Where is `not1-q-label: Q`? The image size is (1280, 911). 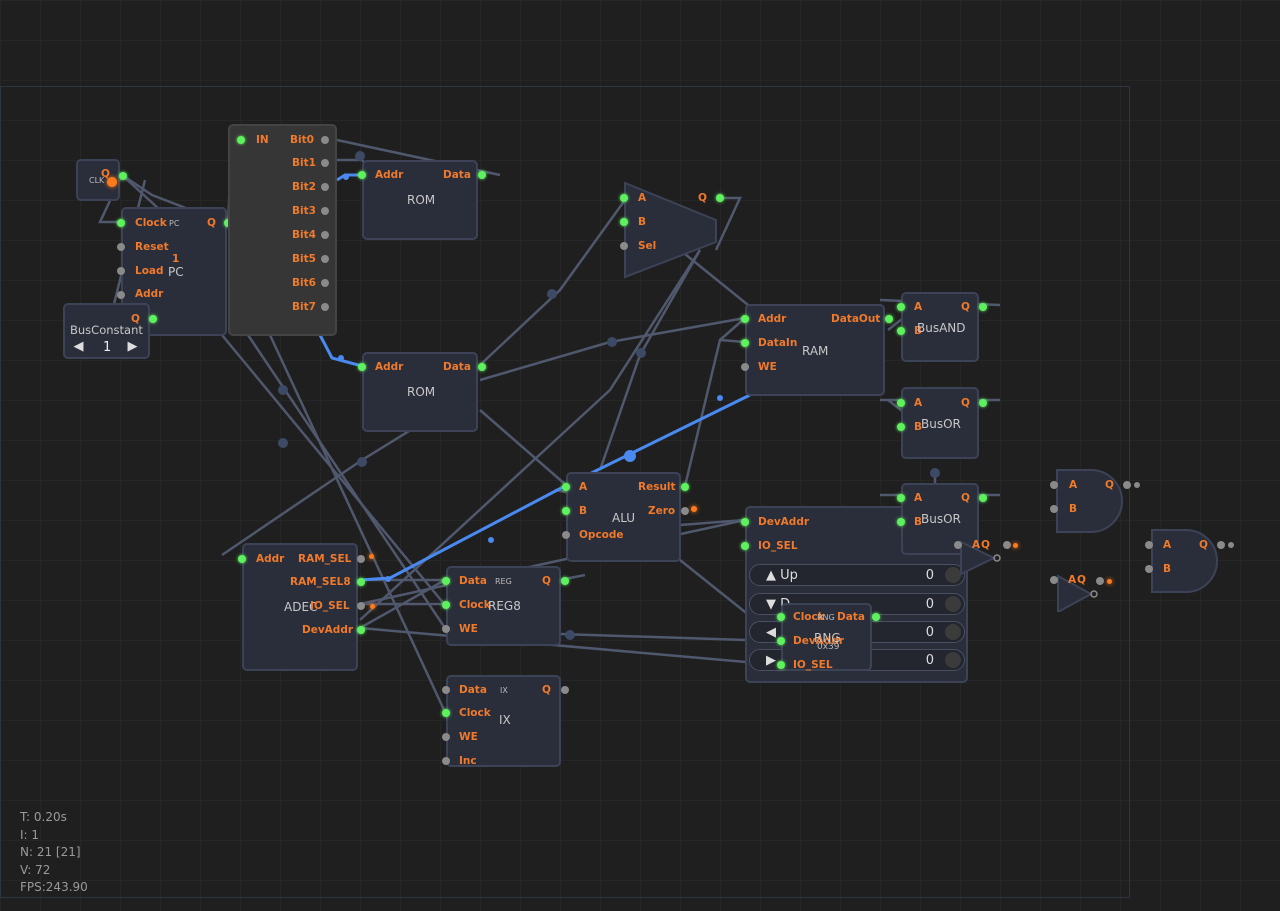 not1-q-label: Q is located at coordinates (985, 545).